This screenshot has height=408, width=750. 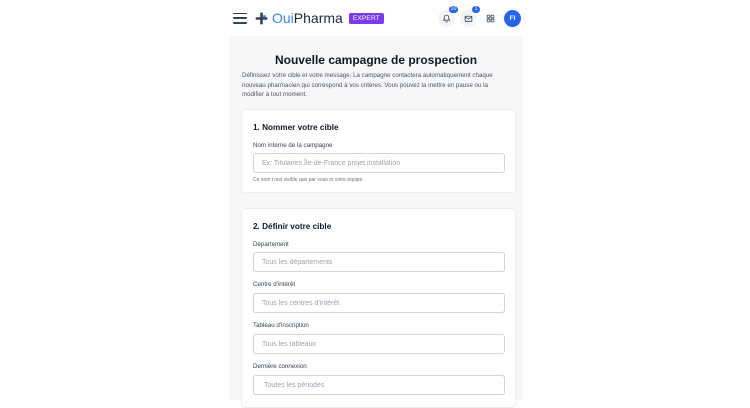 I want to click on grid-icon, so click(x=490, y=18).